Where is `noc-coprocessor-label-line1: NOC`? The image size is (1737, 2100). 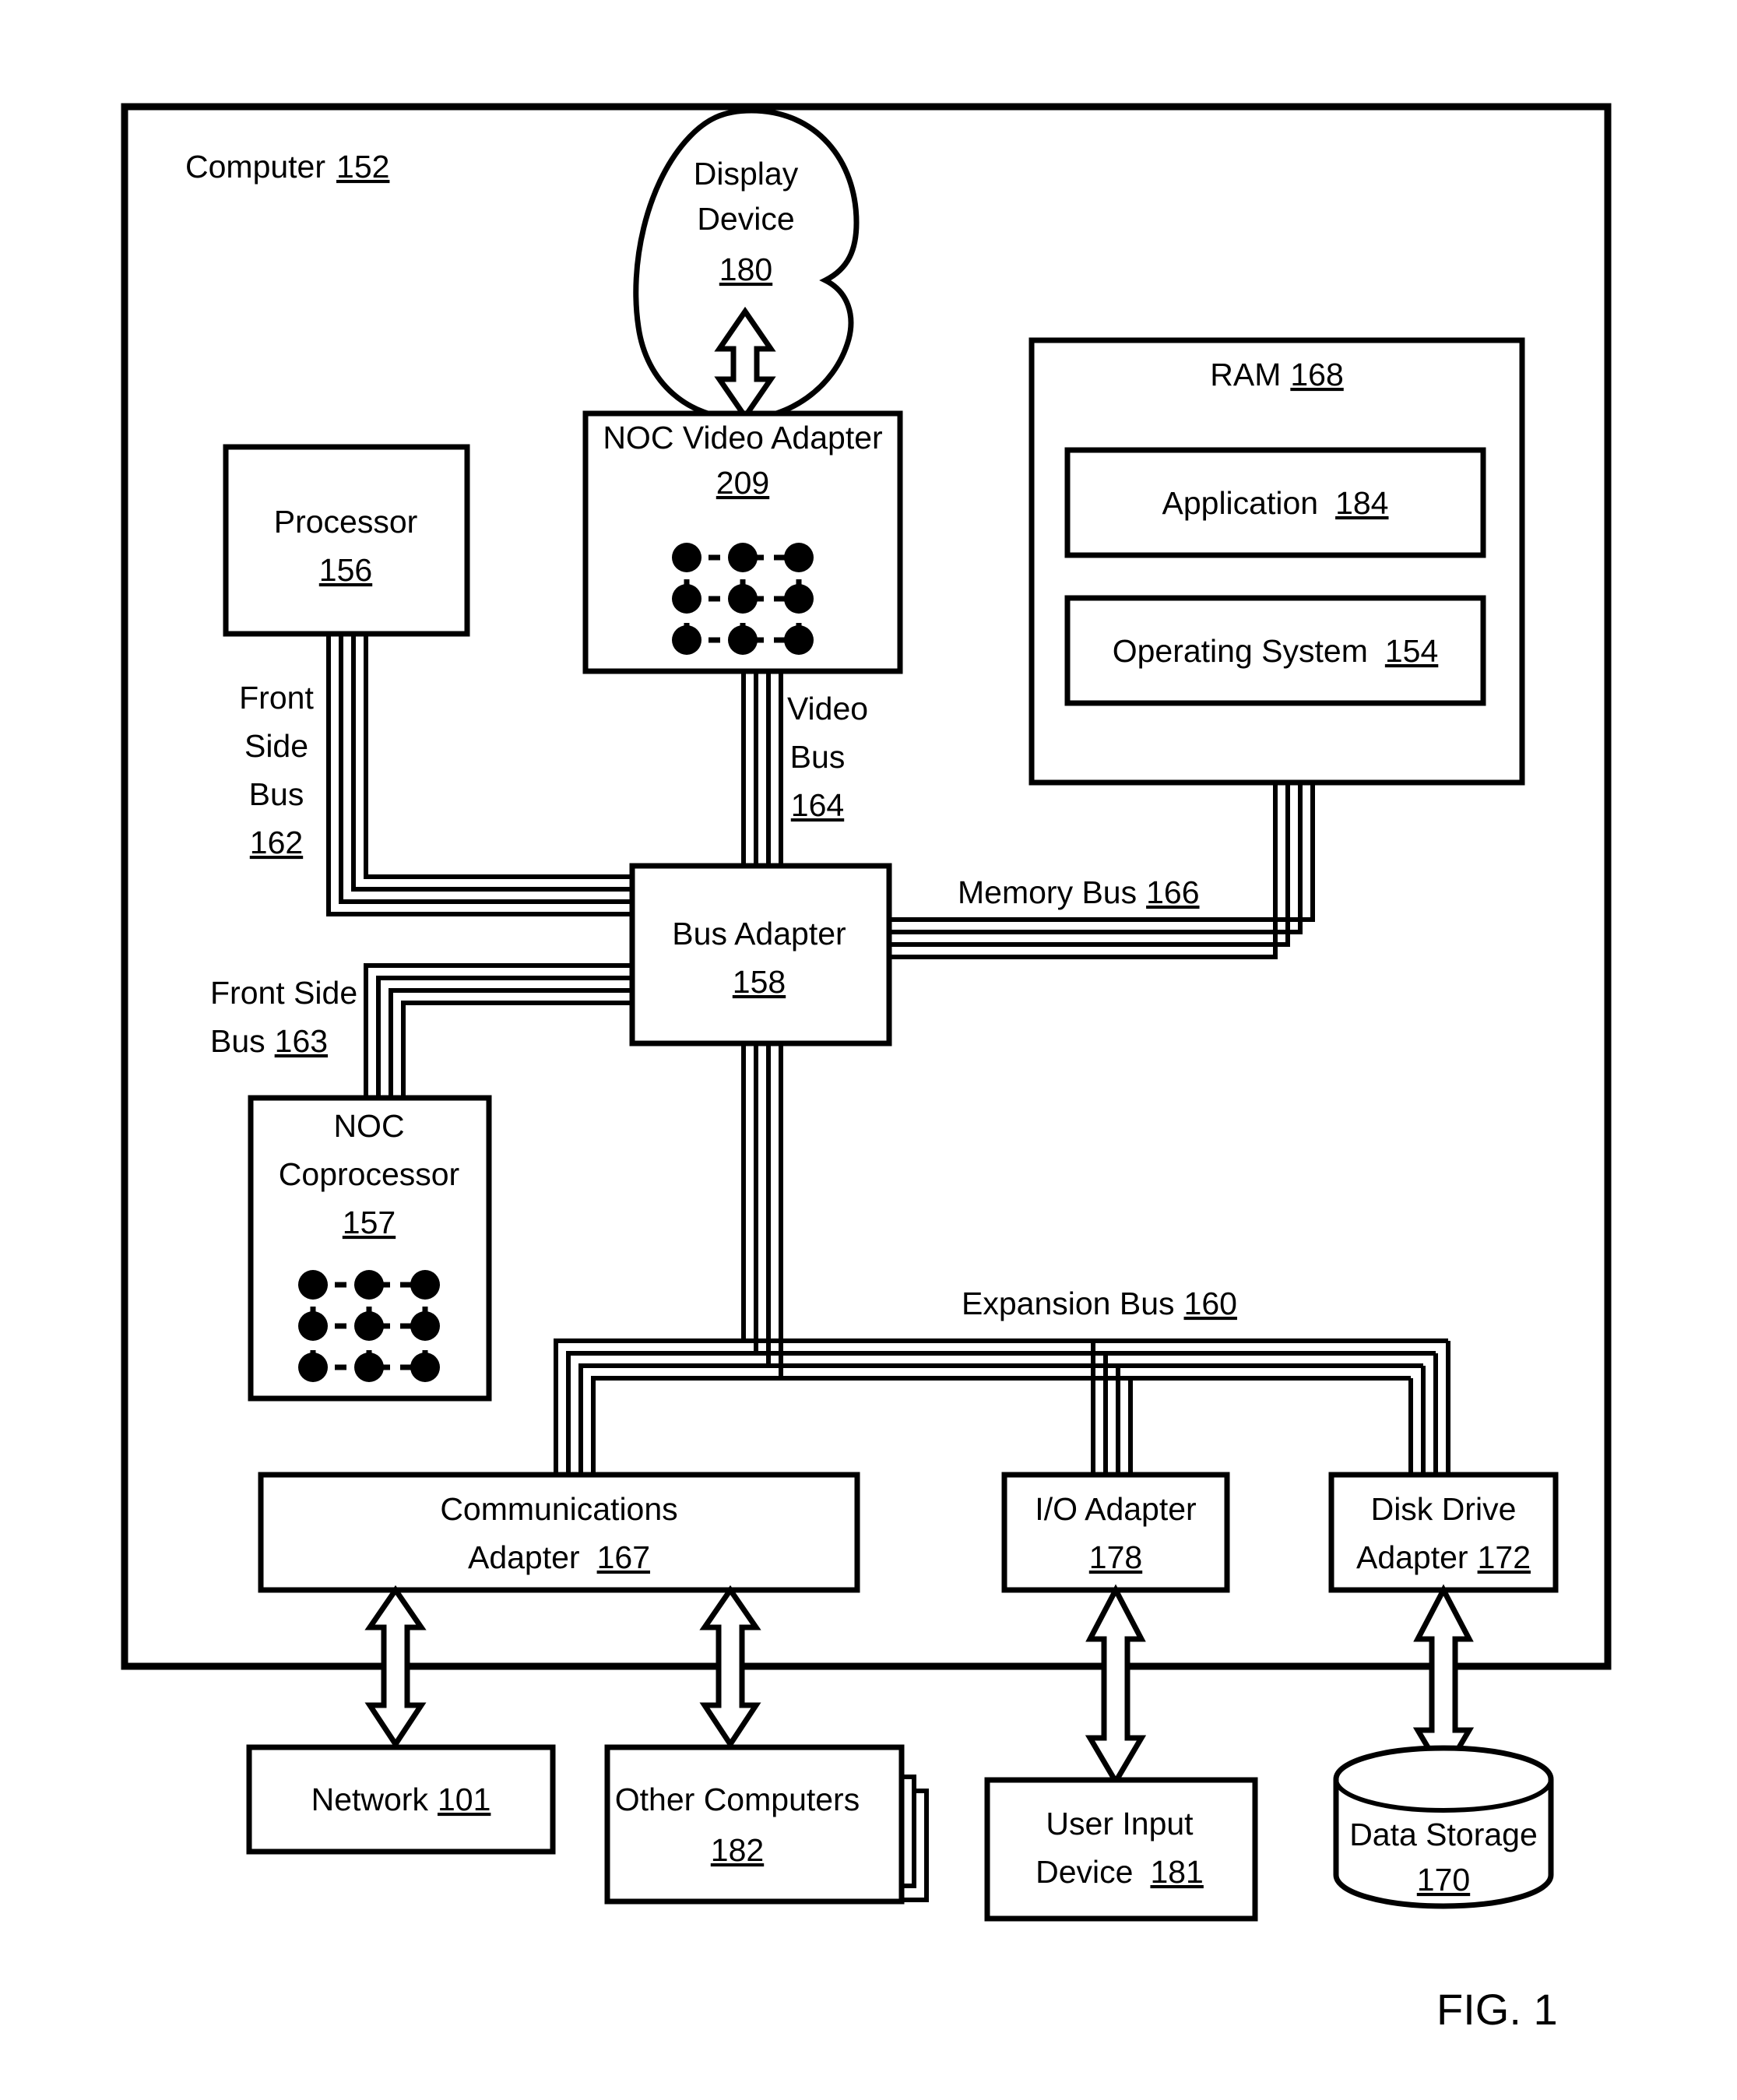 noc-coprocessor-label-line1: NOC is located at coordinates (368, 1126).